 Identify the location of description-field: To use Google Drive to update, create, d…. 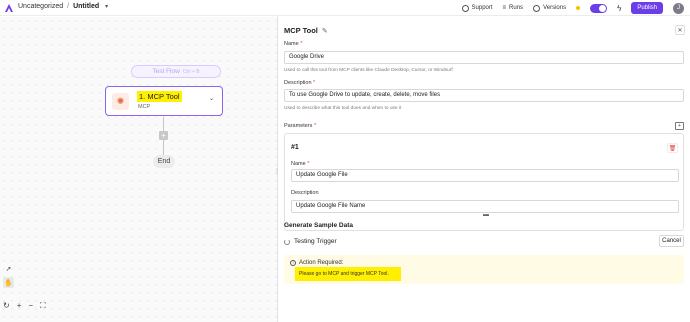
(484, 95).